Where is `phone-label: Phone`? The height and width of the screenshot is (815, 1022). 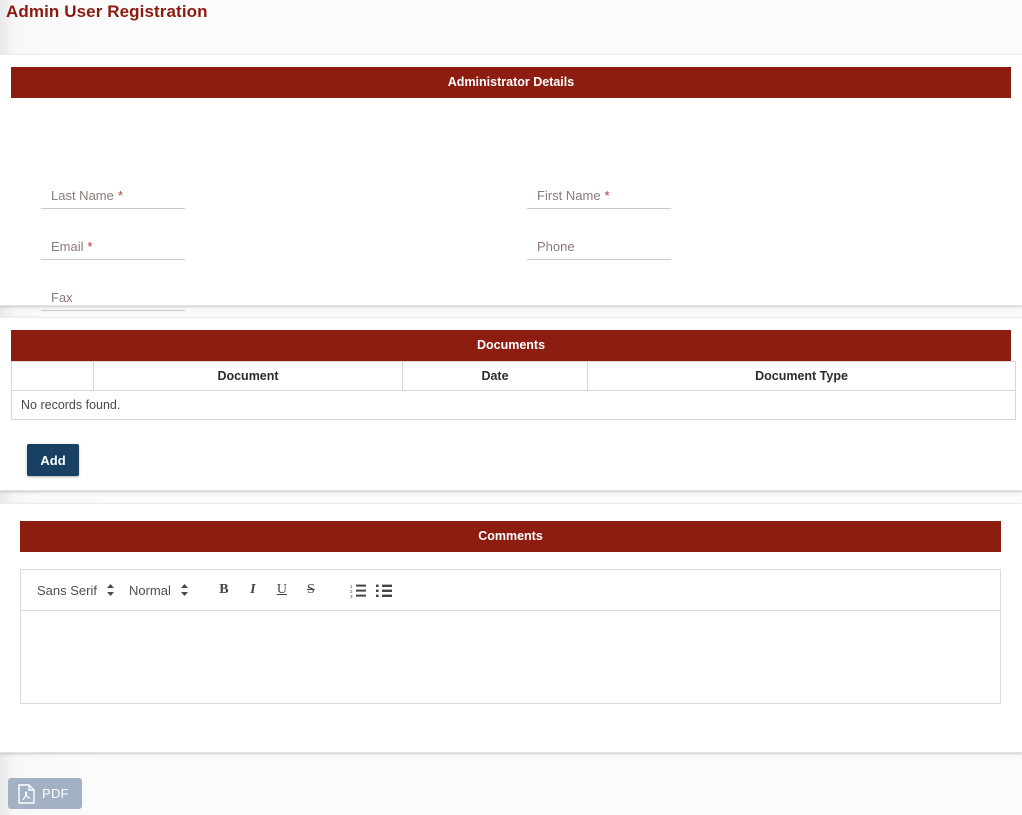 phone-label: Phone is located at coordinates (556, 246).